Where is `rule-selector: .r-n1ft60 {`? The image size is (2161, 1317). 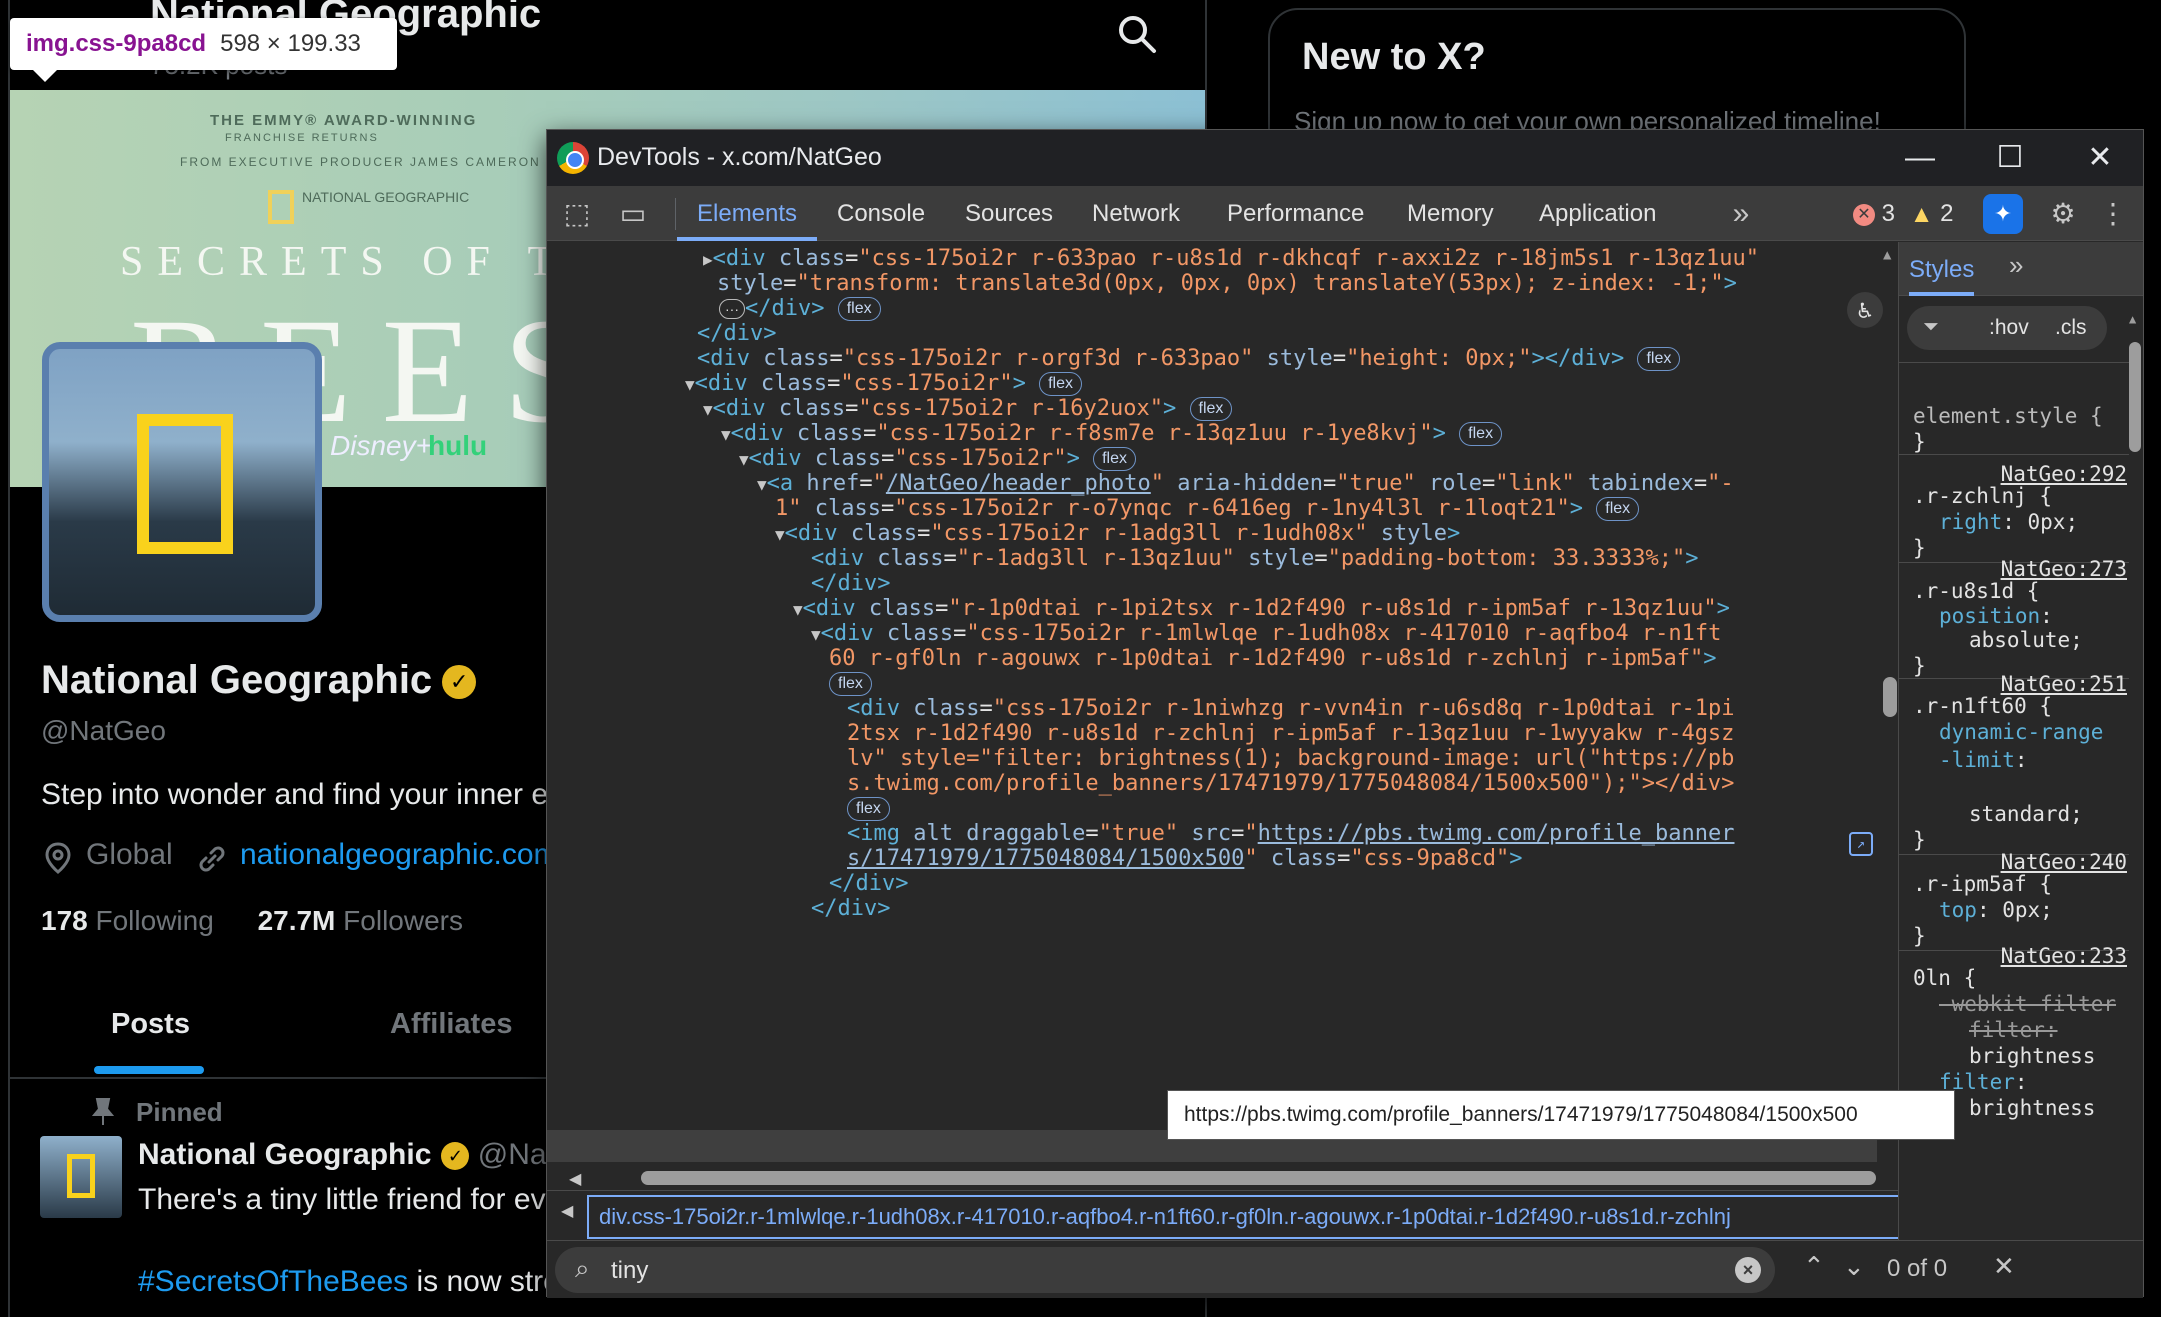
rule-selector: .r-n1ft60 { is located at coordinates (1982, 706).